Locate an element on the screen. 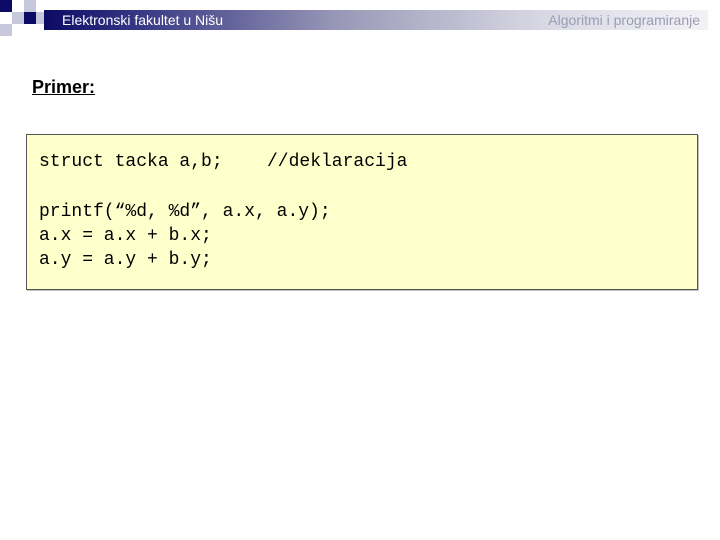  code-line-assign-y: a.y = a.y + b.y; is located at coordinates (125, 260).